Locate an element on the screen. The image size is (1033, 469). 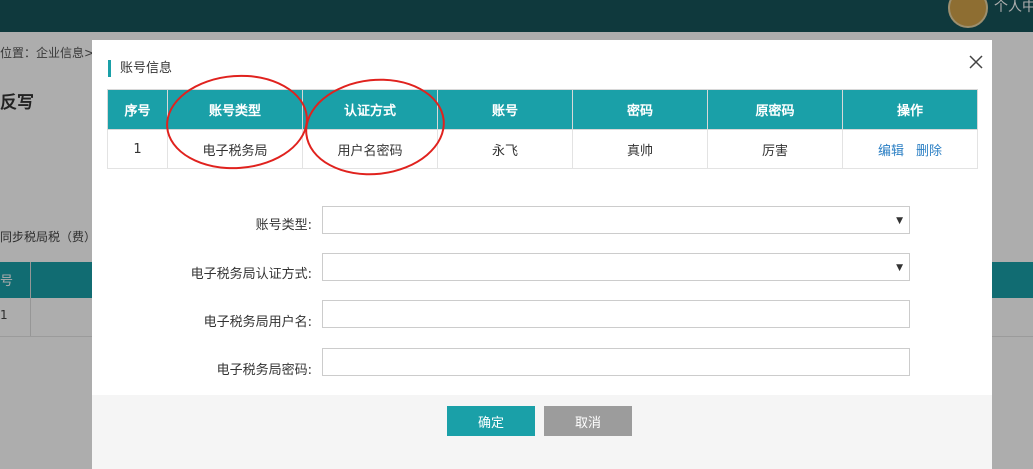
cell-auth-method: 用户名密码 is located at coordinates (370, 149).